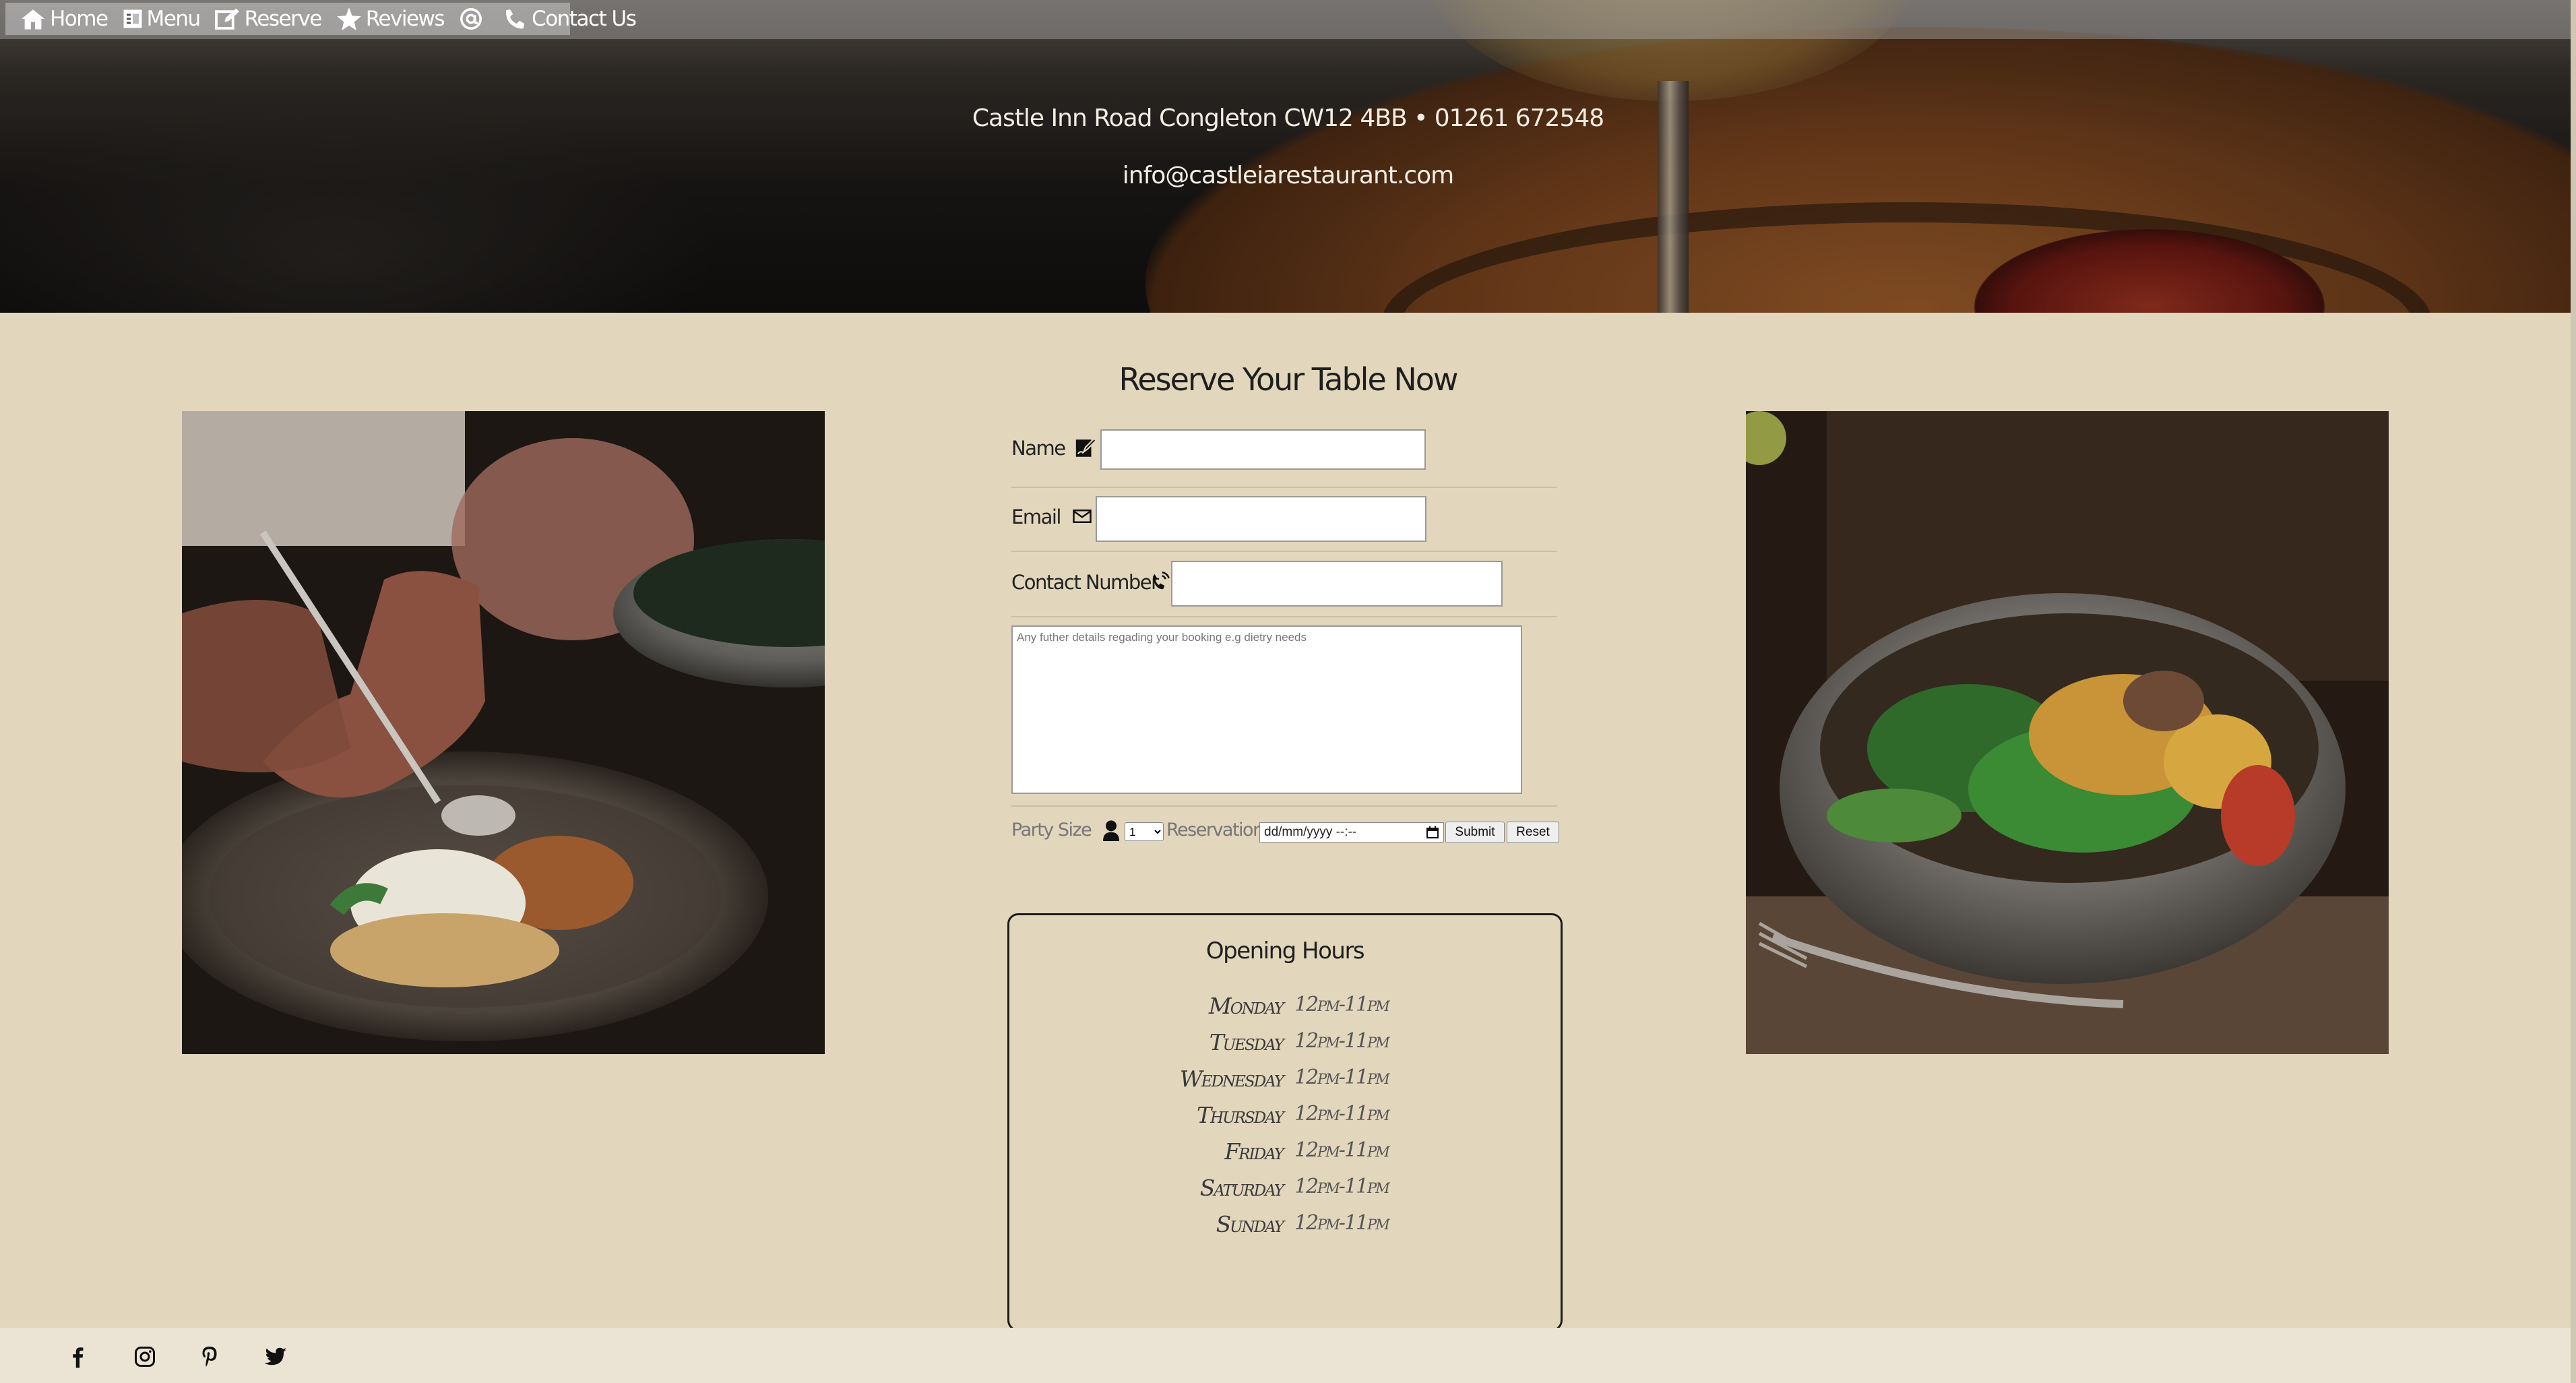 The height and width of the screenshot is (1383, 2576). I want to click on submit-button: Submit, so click(1475, 832).